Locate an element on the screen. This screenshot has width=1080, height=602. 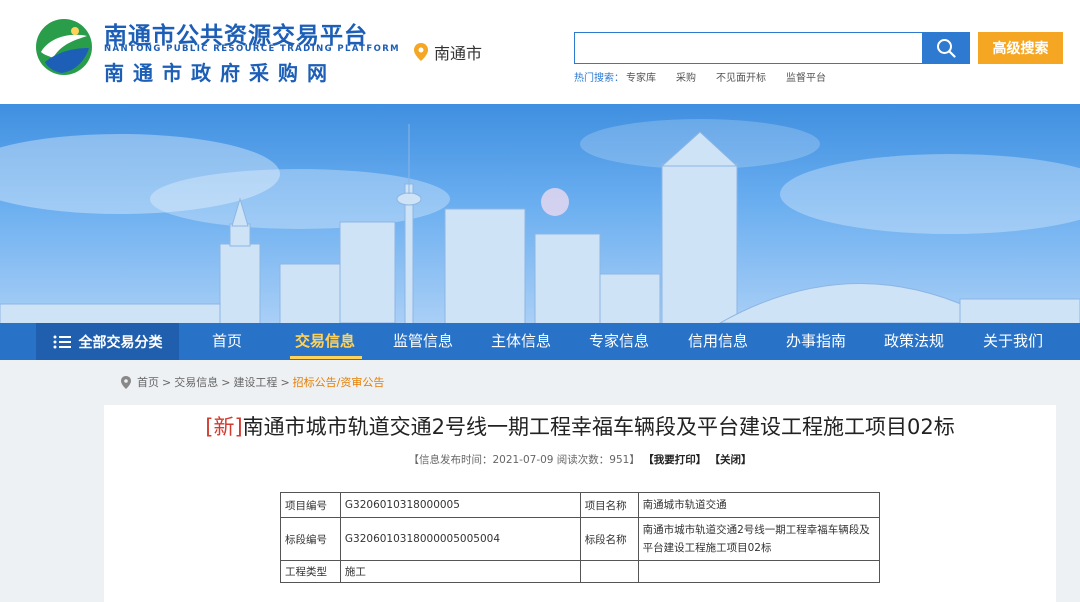
platform-logo-icon is located at coordinates (64, 47).